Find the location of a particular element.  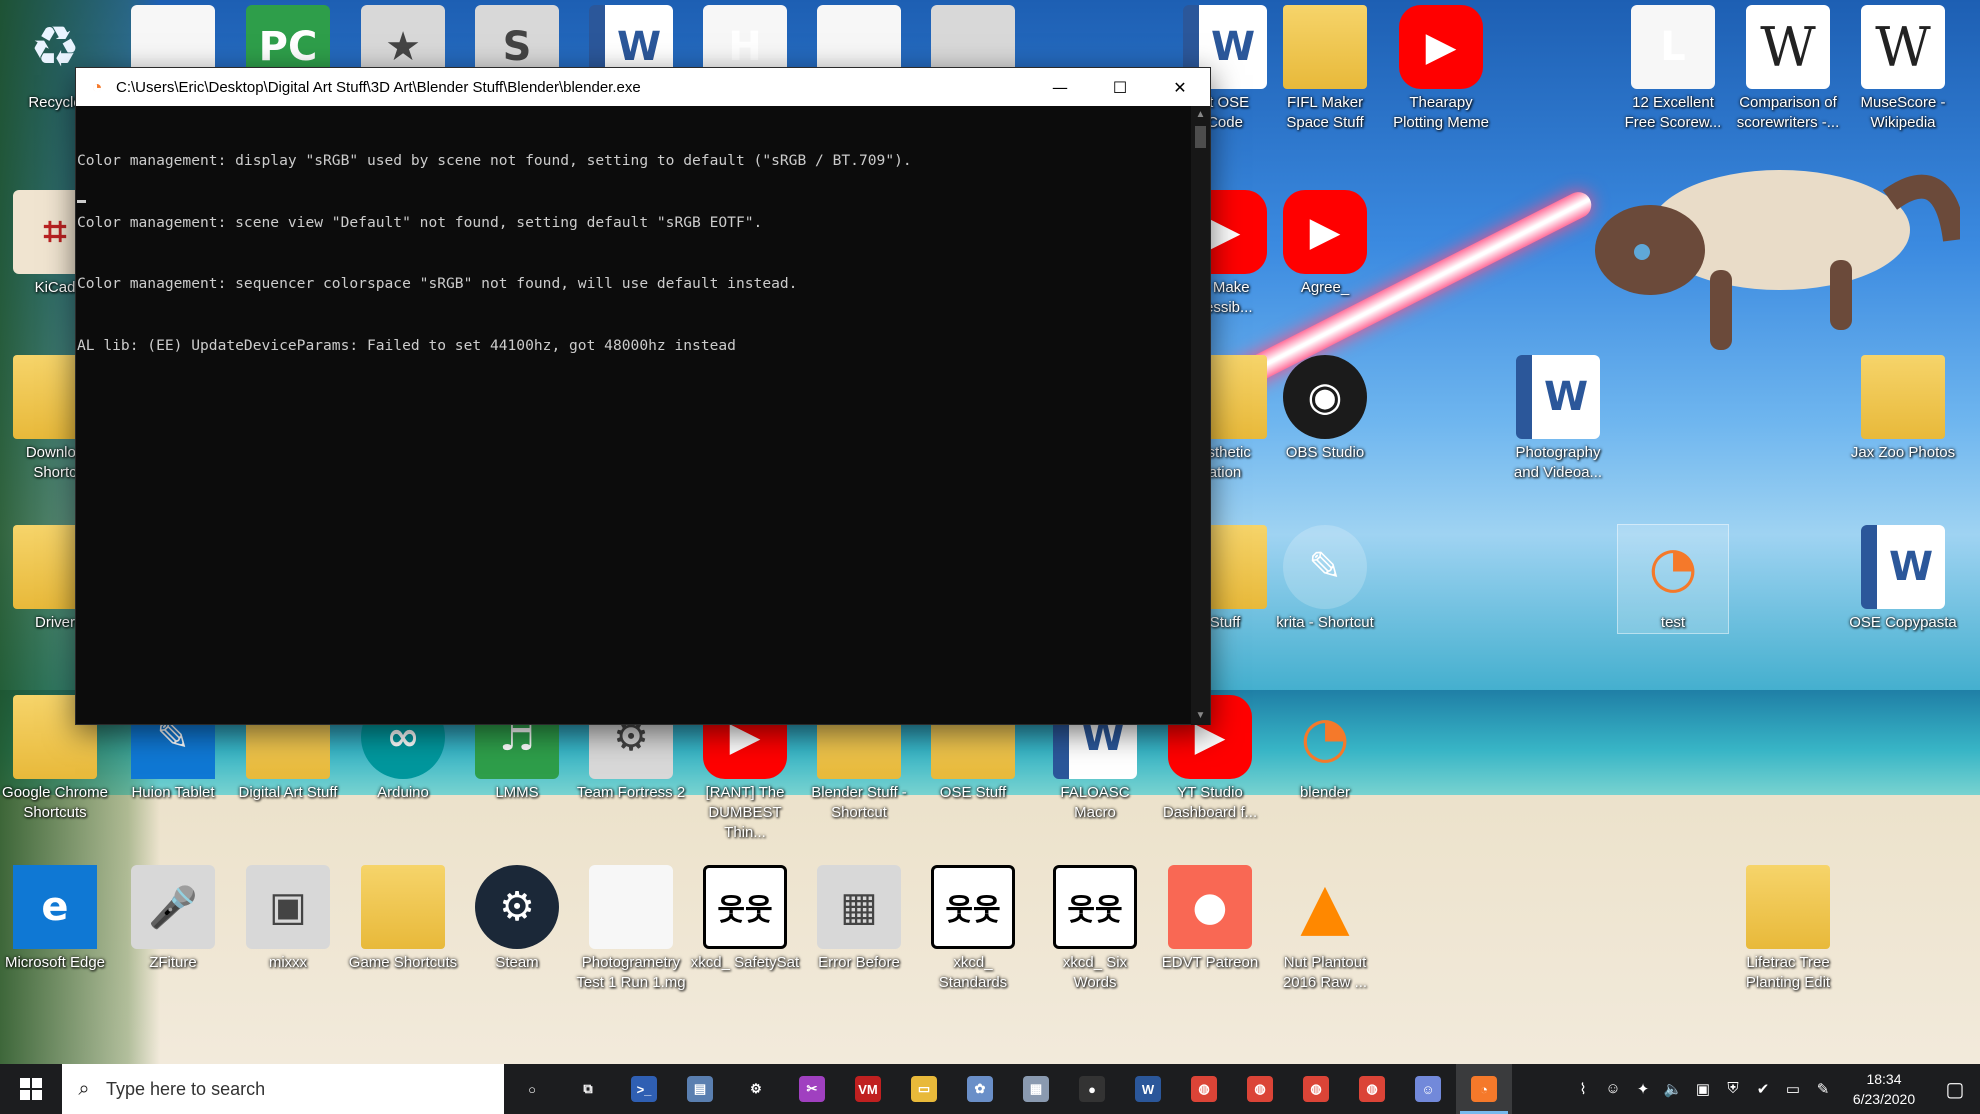

scroll-down-arrow-icon: ▼ is located at coordinates (1200, 716).